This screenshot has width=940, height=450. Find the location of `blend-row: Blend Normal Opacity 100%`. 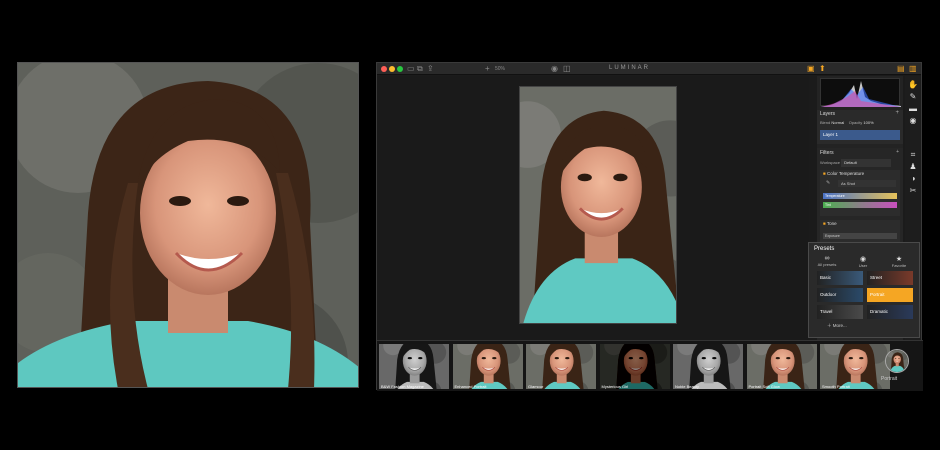

blend-row: Blend Normal Opacity 100% is located at coordinates (860, 123).